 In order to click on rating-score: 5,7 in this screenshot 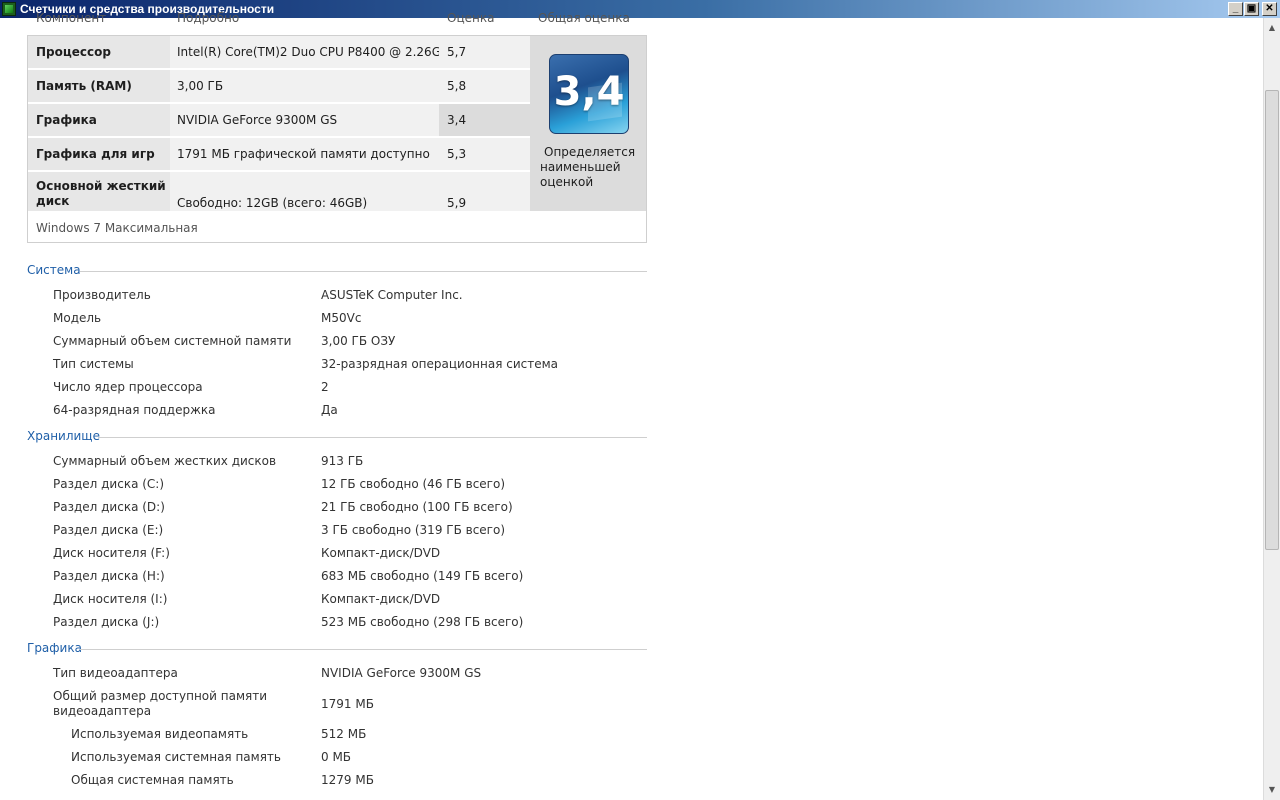, I will do `click(457, 52)`.